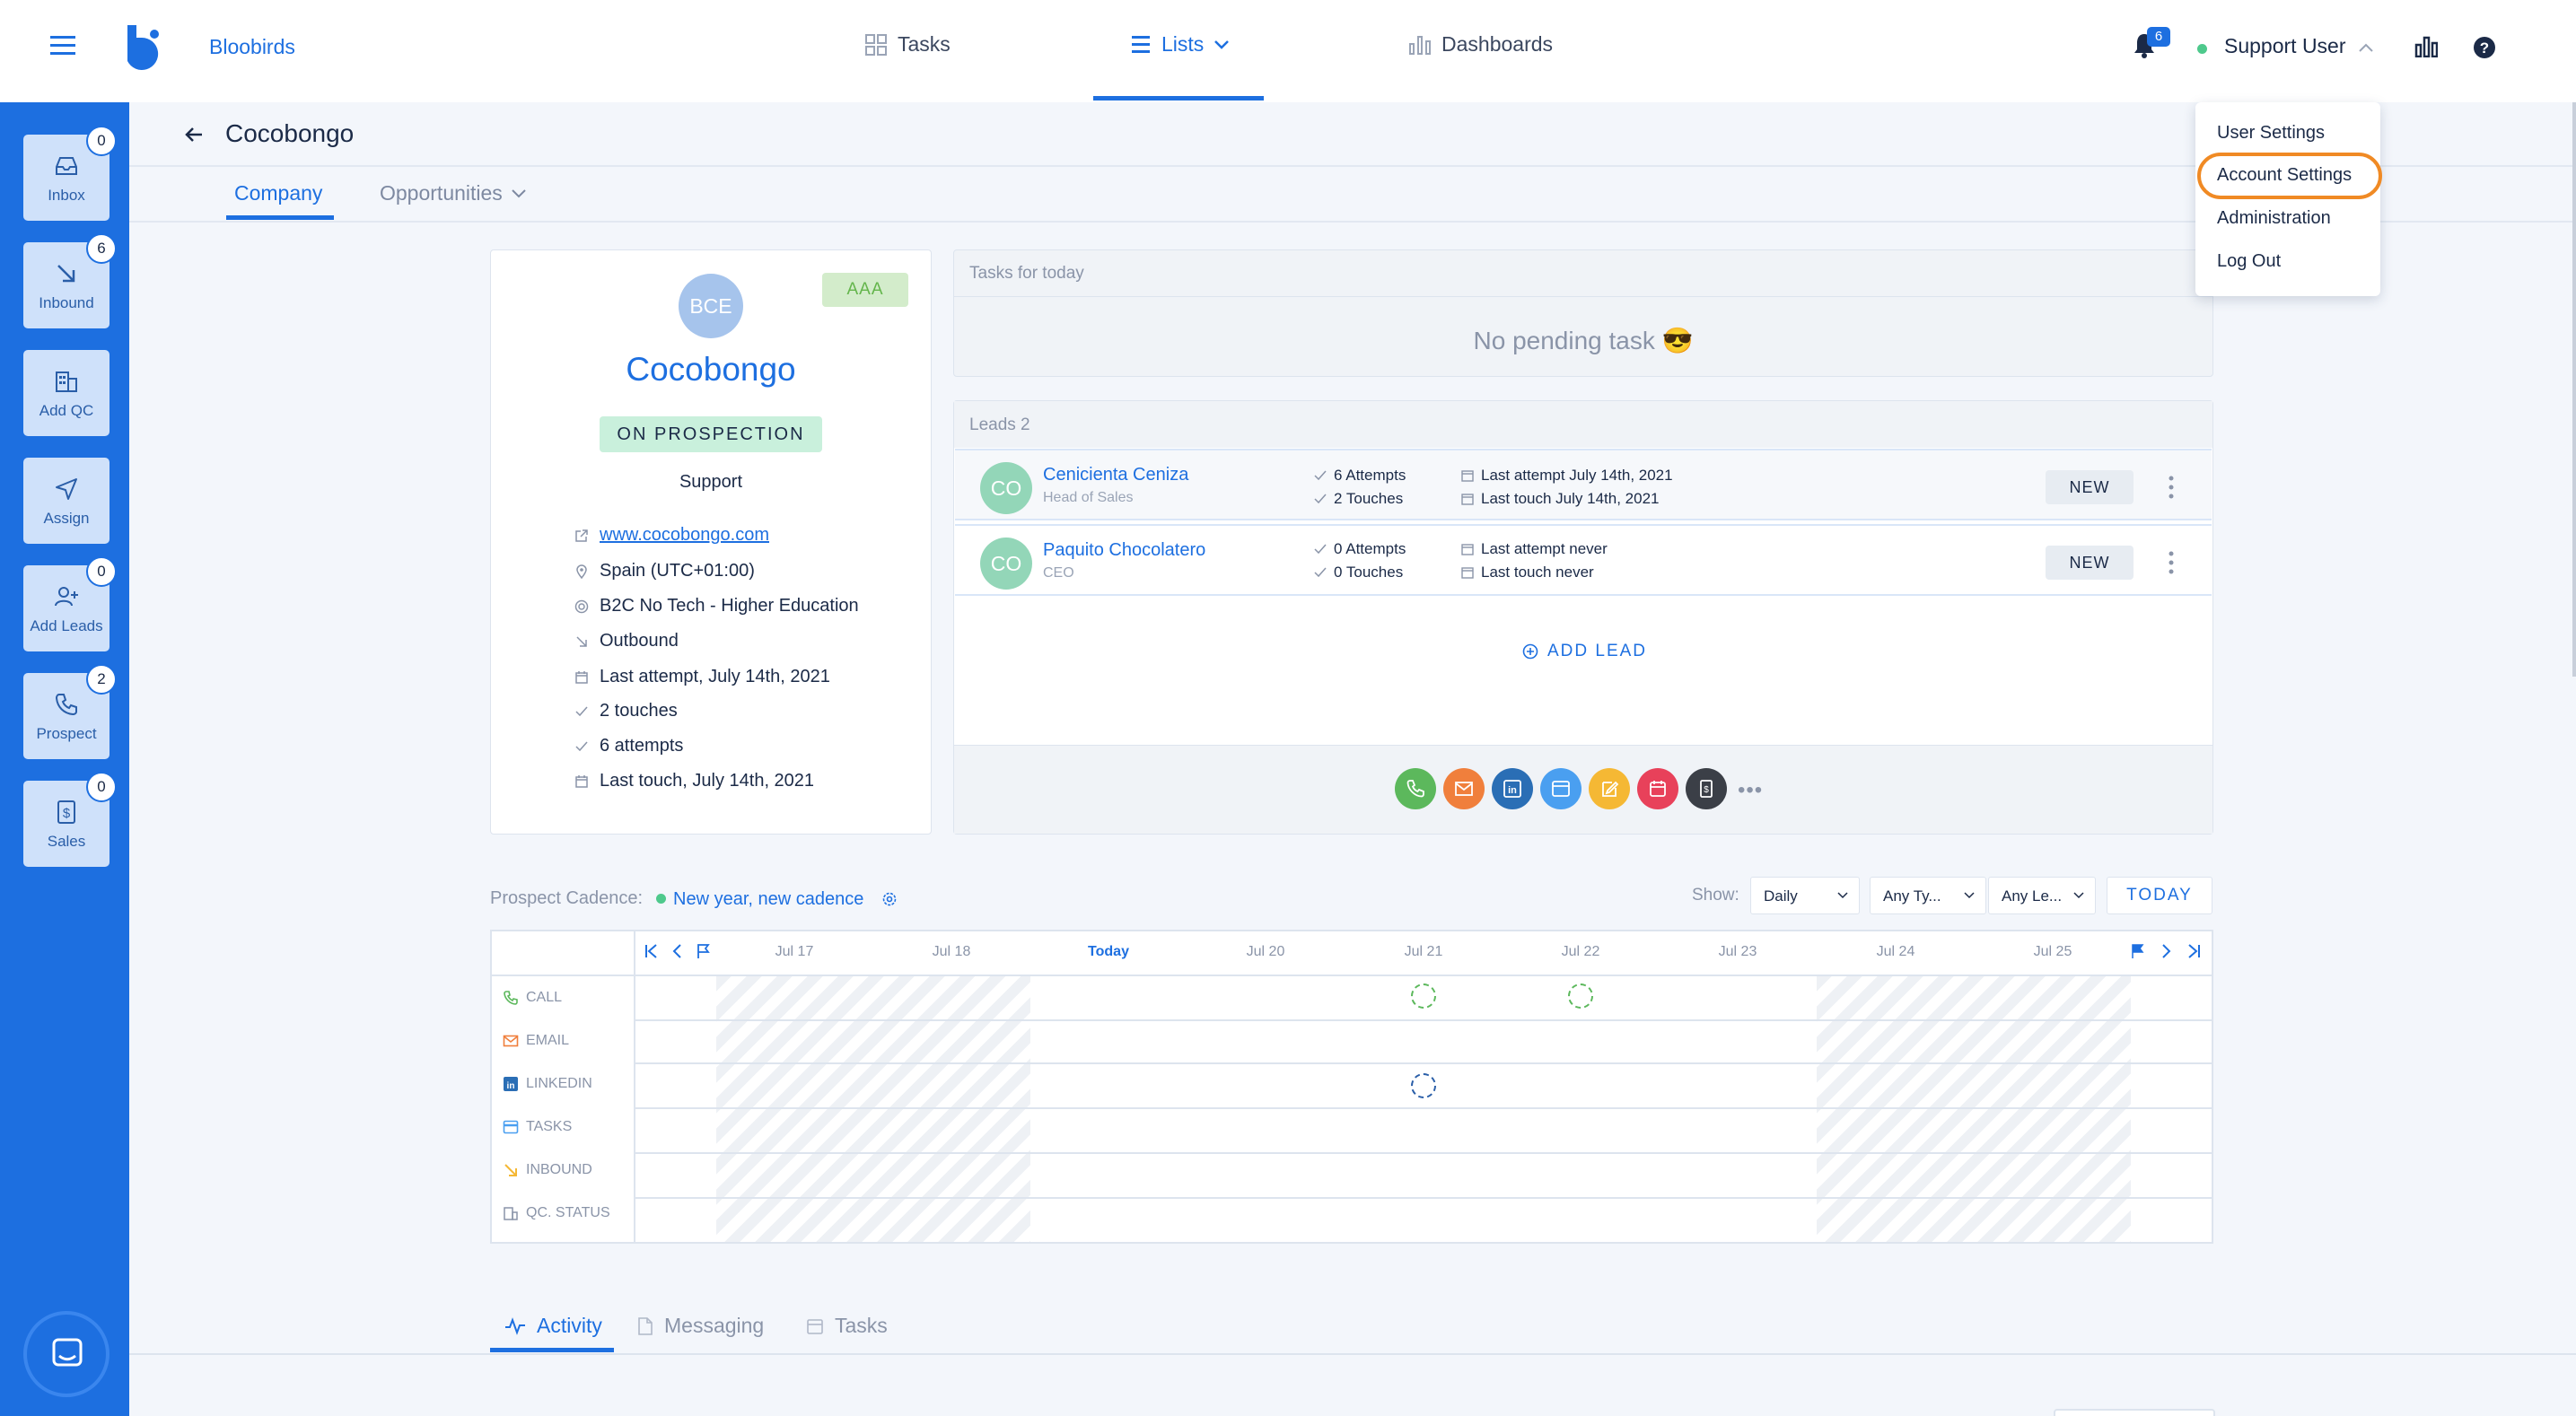 The height and width of the screenshot is (1416, 2576). Describe the element at coordinates (639, 641) in the screenshot. I see `source-value: Outbound` at that location.